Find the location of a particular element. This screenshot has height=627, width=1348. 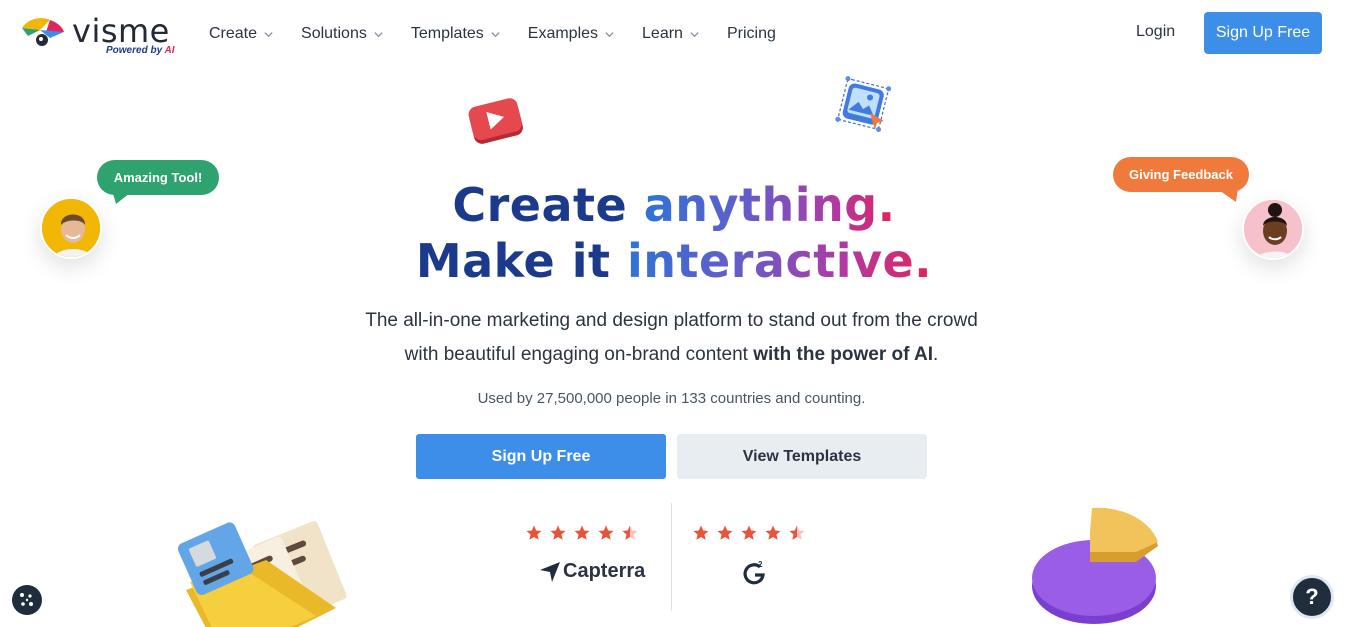

g2-icon: 2 is located at coordinates (754, 572).